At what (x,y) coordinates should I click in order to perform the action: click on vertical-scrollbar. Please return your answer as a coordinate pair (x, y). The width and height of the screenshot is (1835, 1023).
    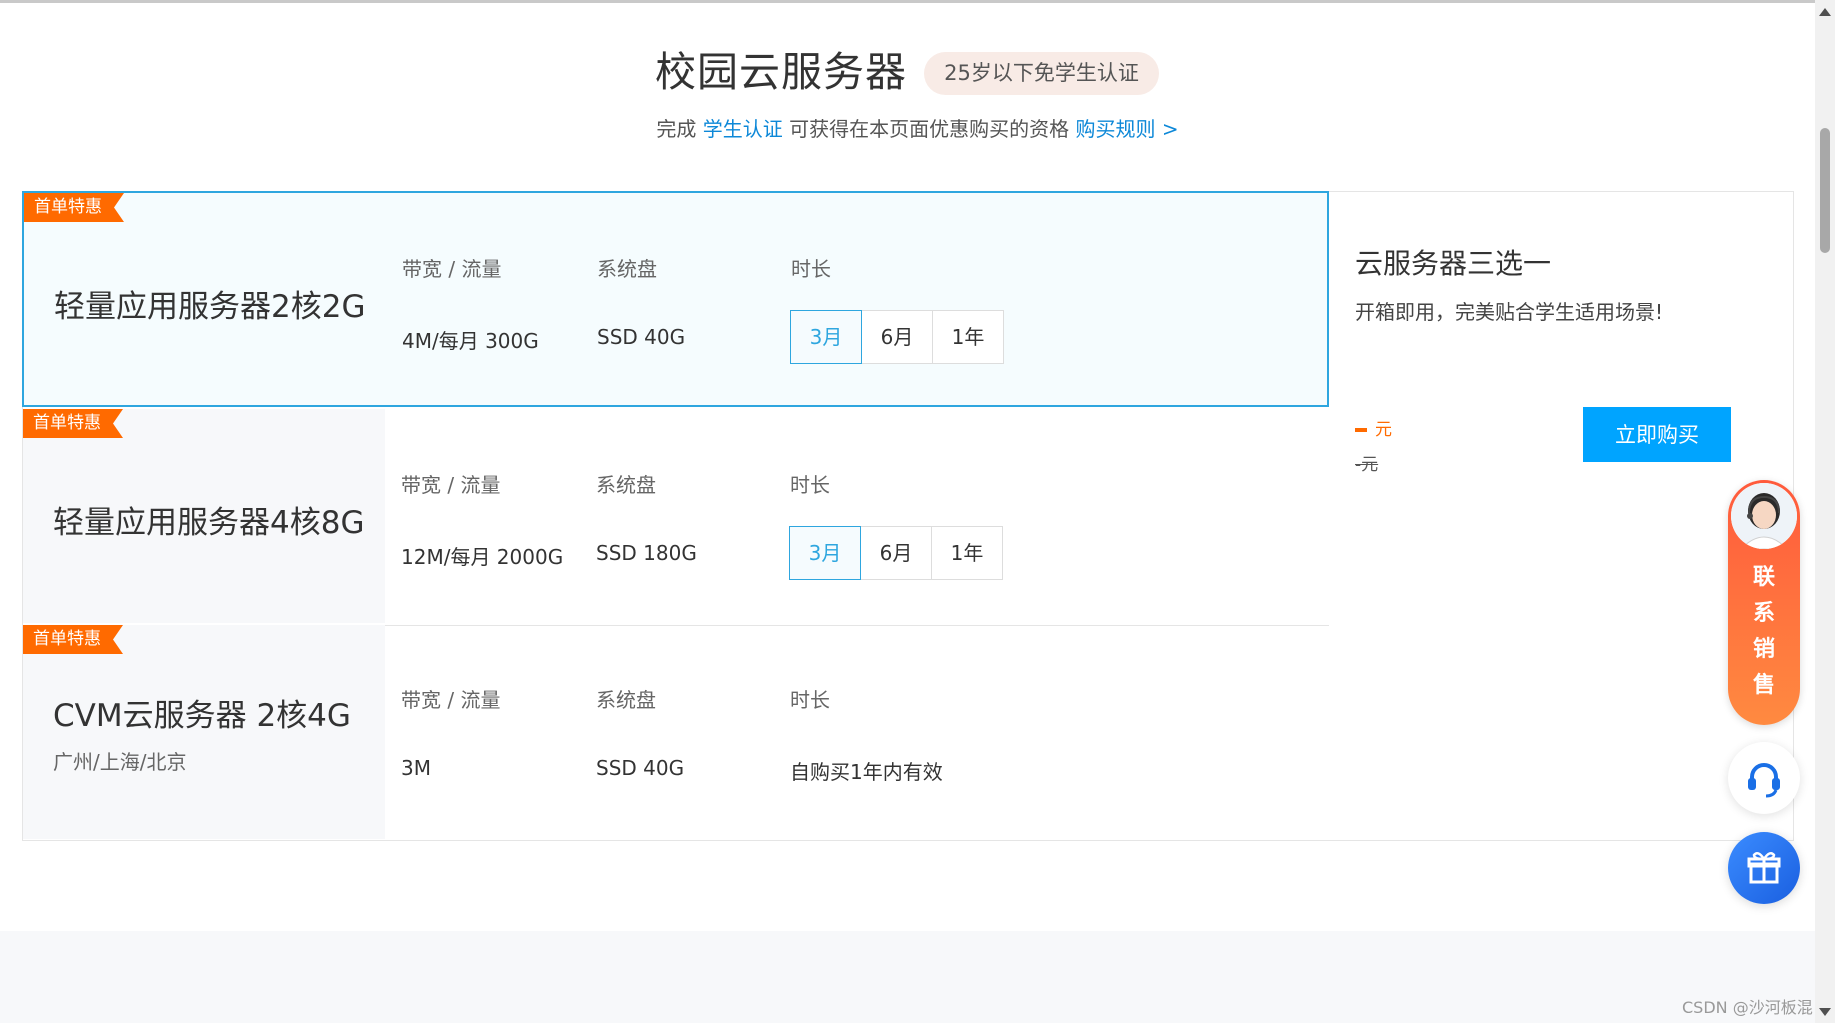
    Looking at the image, I should click on (1825, 511).